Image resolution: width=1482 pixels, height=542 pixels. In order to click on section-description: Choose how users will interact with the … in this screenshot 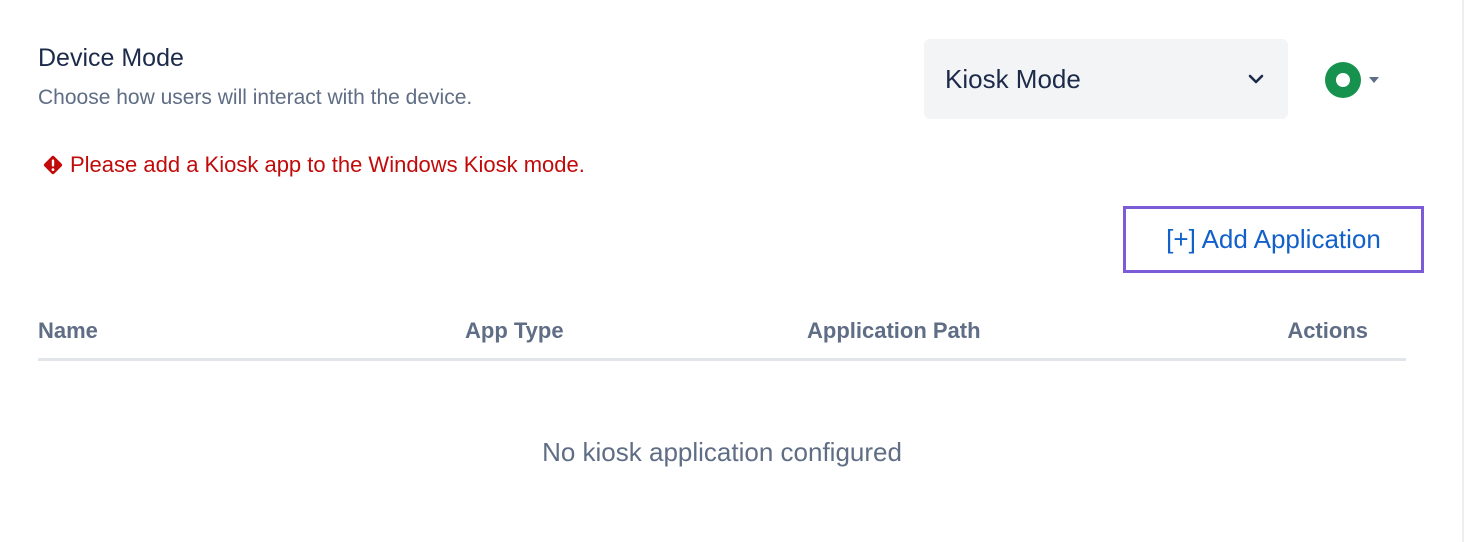, I will do `click(255, 97)`.